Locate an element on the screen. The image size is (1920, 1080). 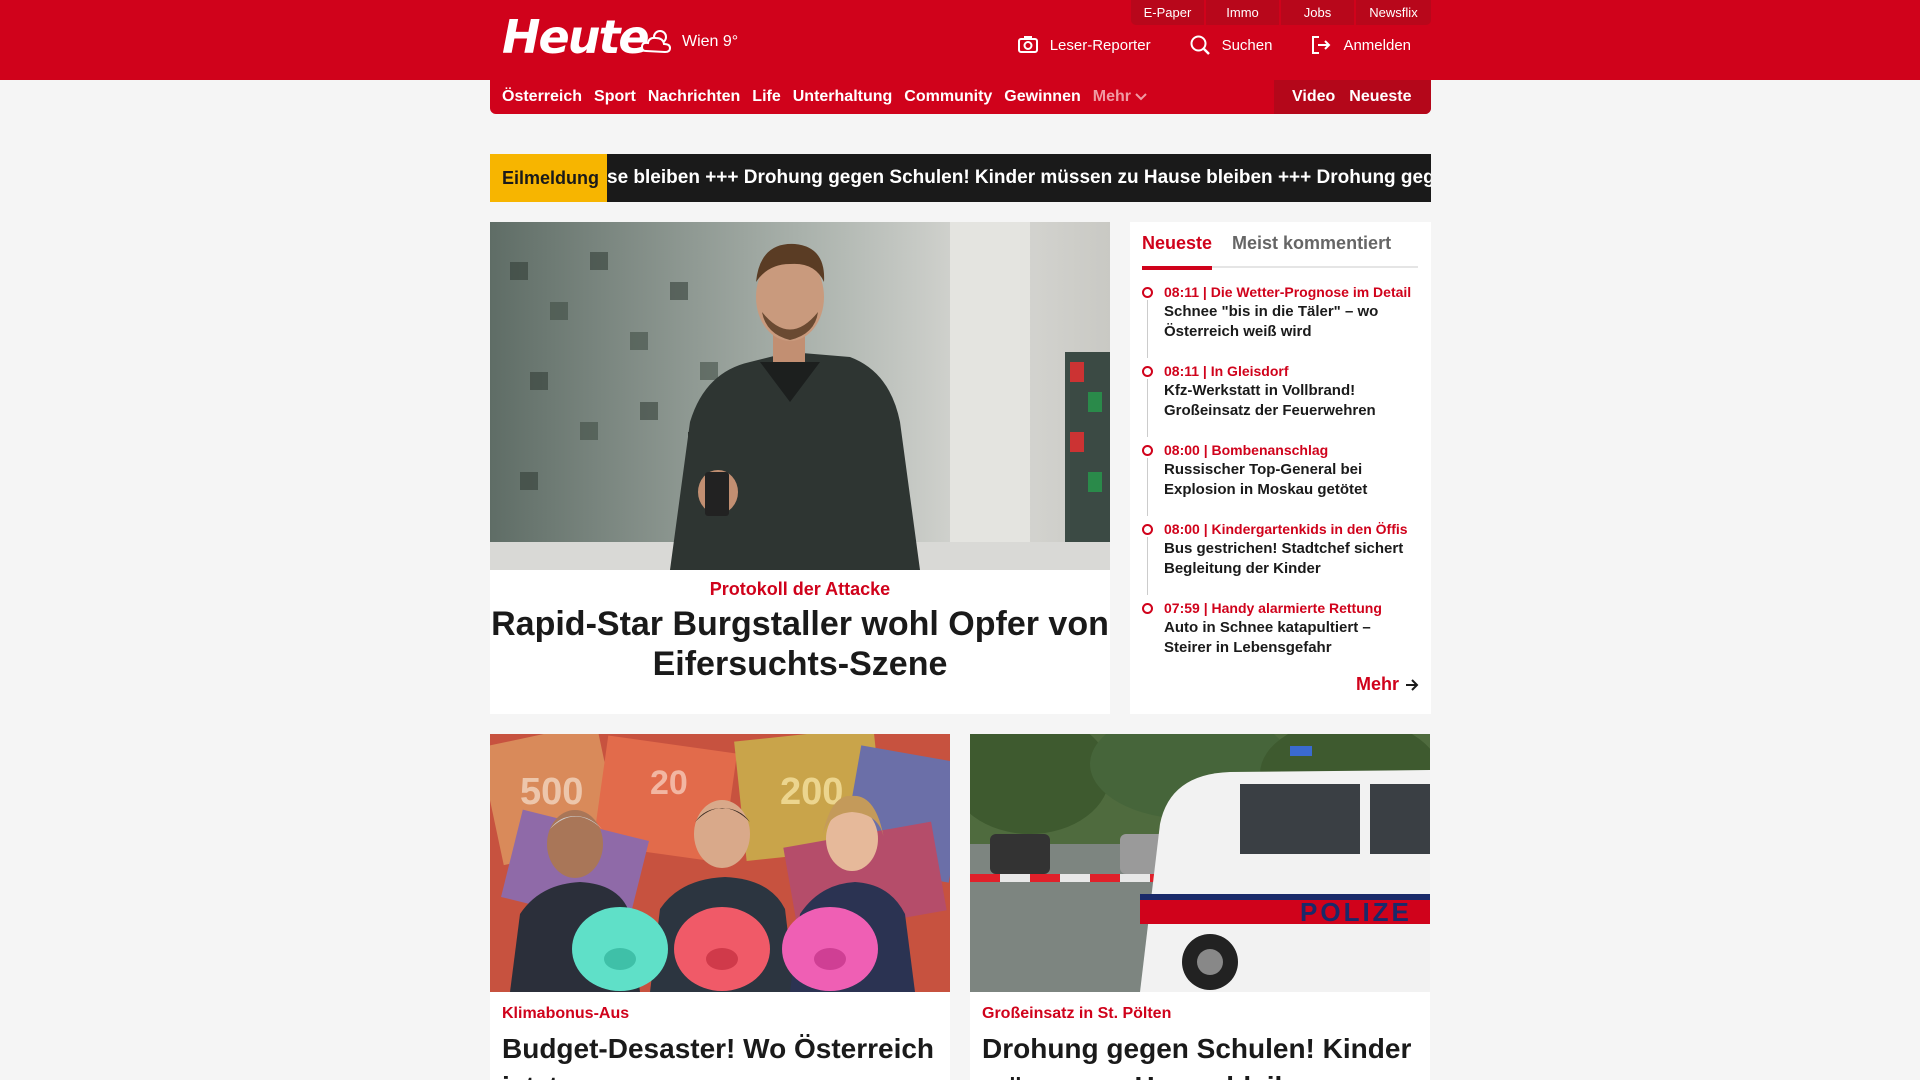
nav-item-neueste: Neueste is located at coordinates (1380, 97).